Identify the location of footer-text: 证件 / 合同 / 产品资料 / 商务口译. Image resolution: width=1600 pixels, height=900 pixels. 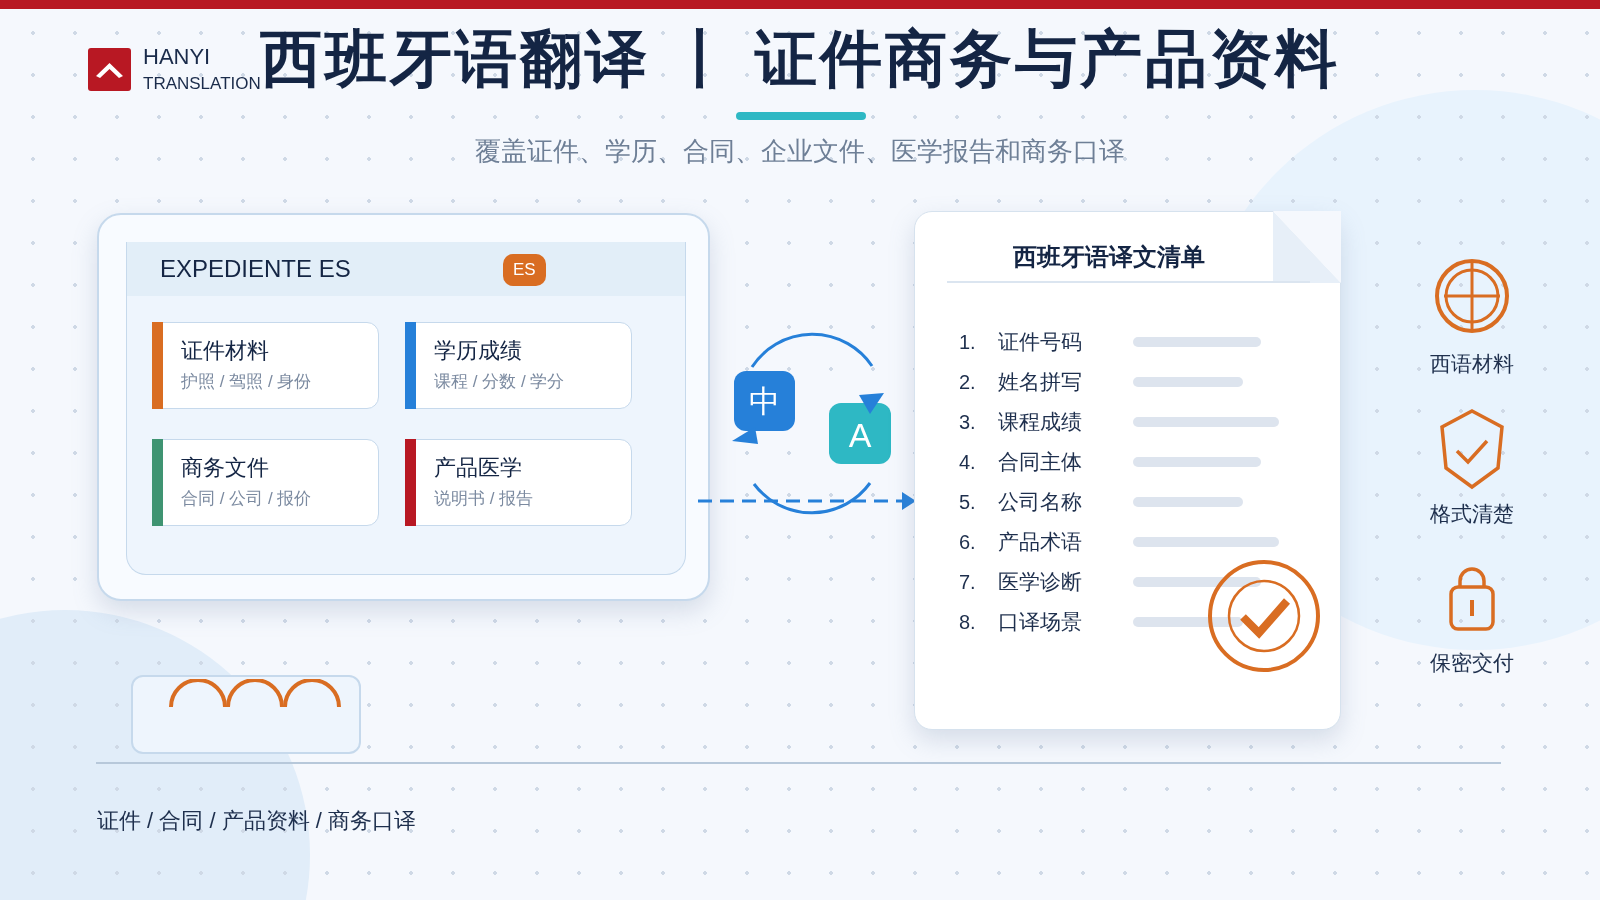
(256, 821).